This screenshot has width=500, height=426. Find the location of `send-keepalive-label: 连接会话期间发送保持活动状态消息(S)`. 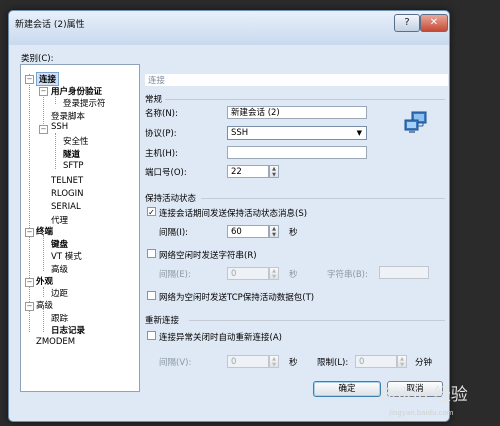

send-keepalive-label: 连接会话期间发送保持活动状态消息(S) is located at coordinates (233, 214).